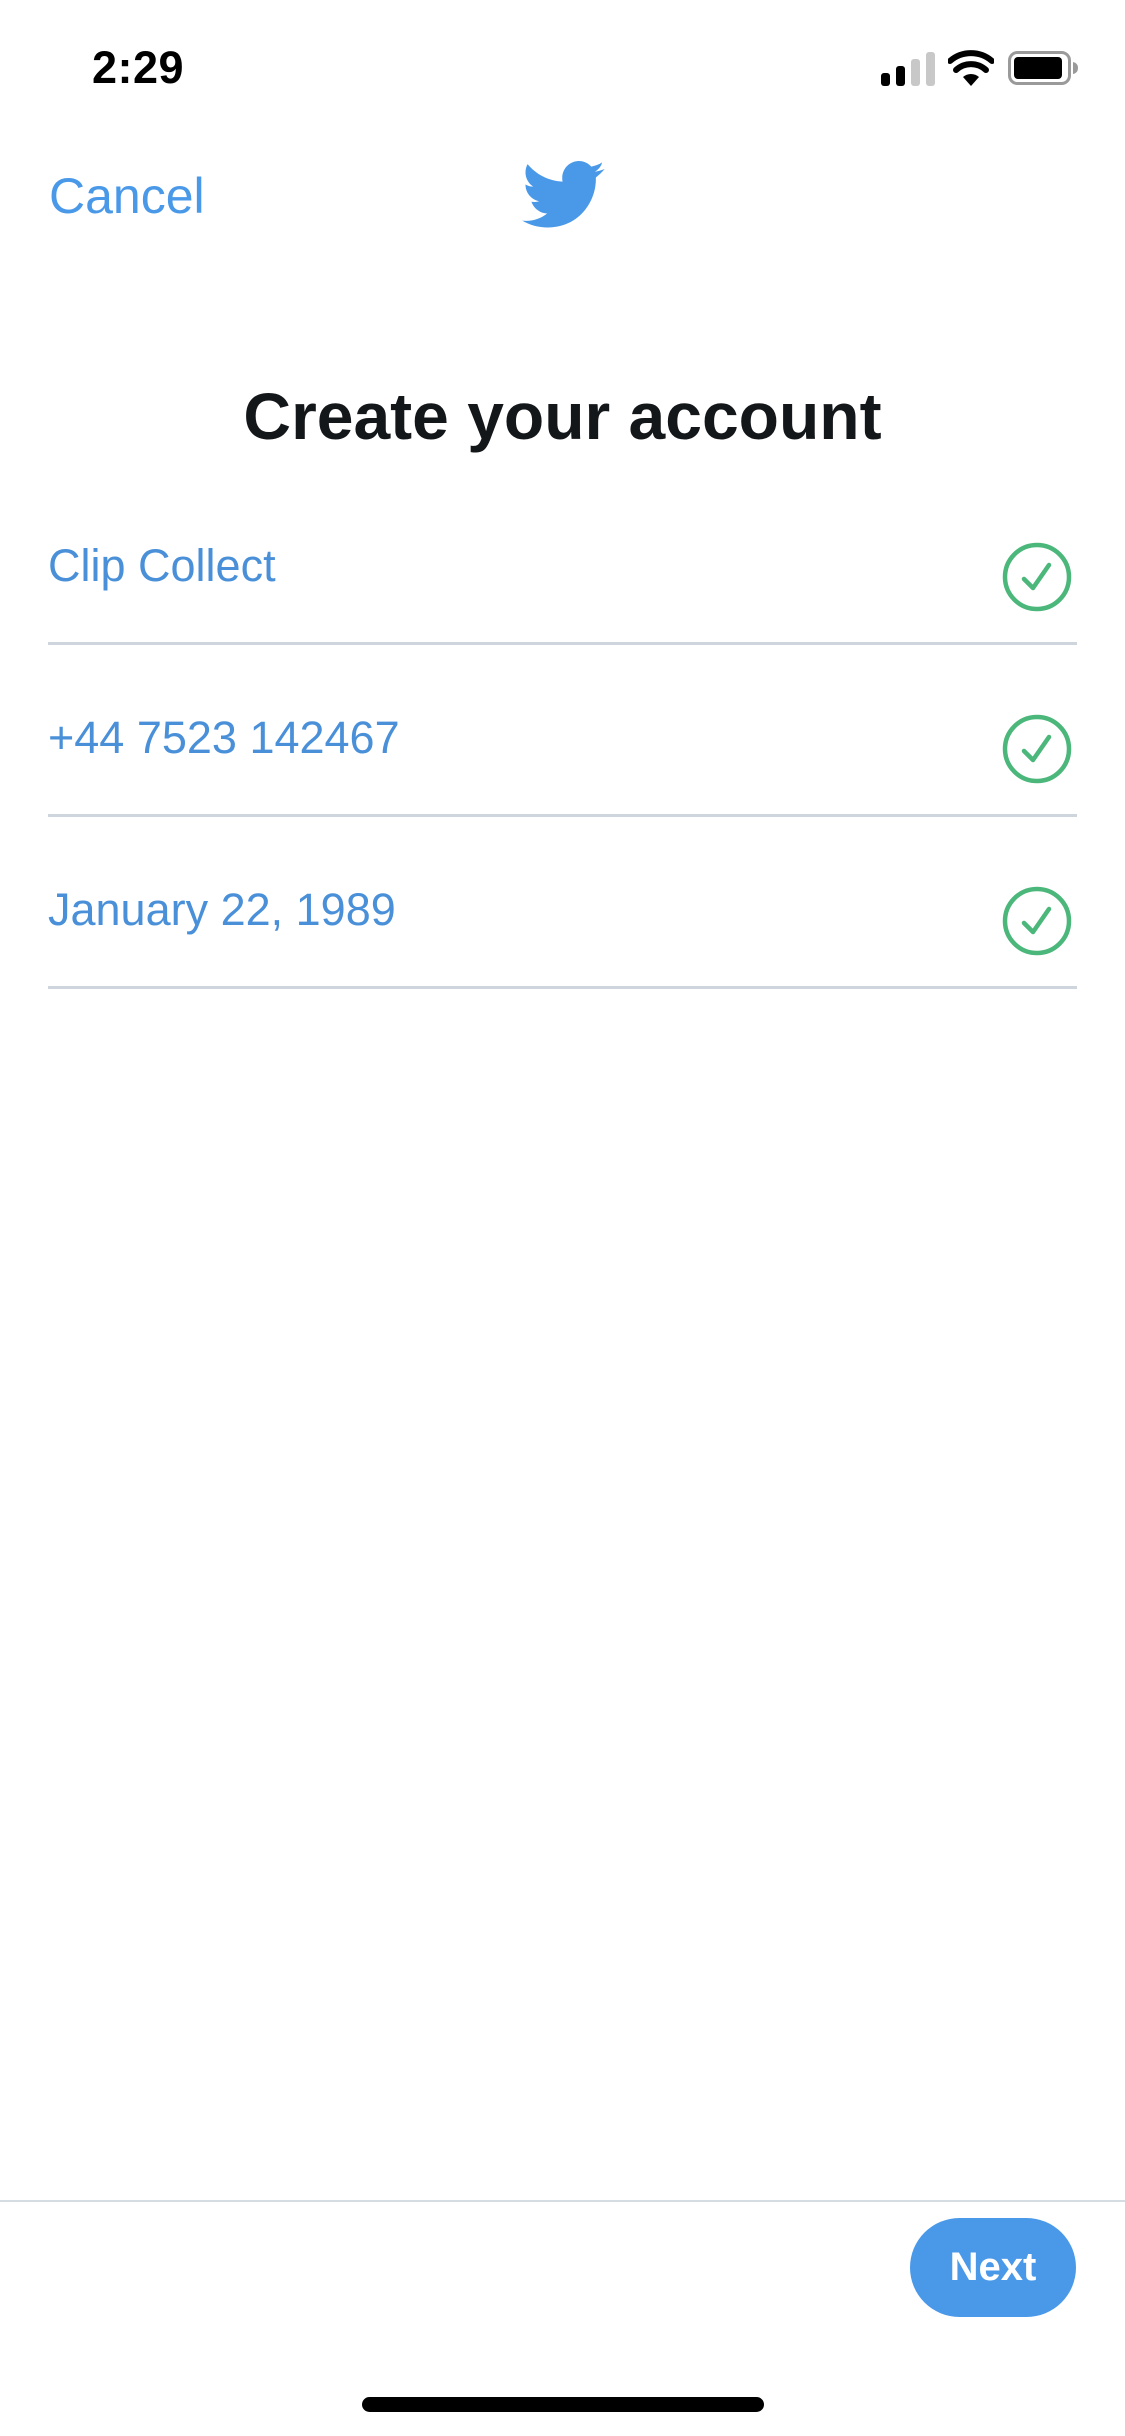  Describe the element at coordinates (162, 566) in the screenshot. I see `name-field-value: Clip Collect` at that location.